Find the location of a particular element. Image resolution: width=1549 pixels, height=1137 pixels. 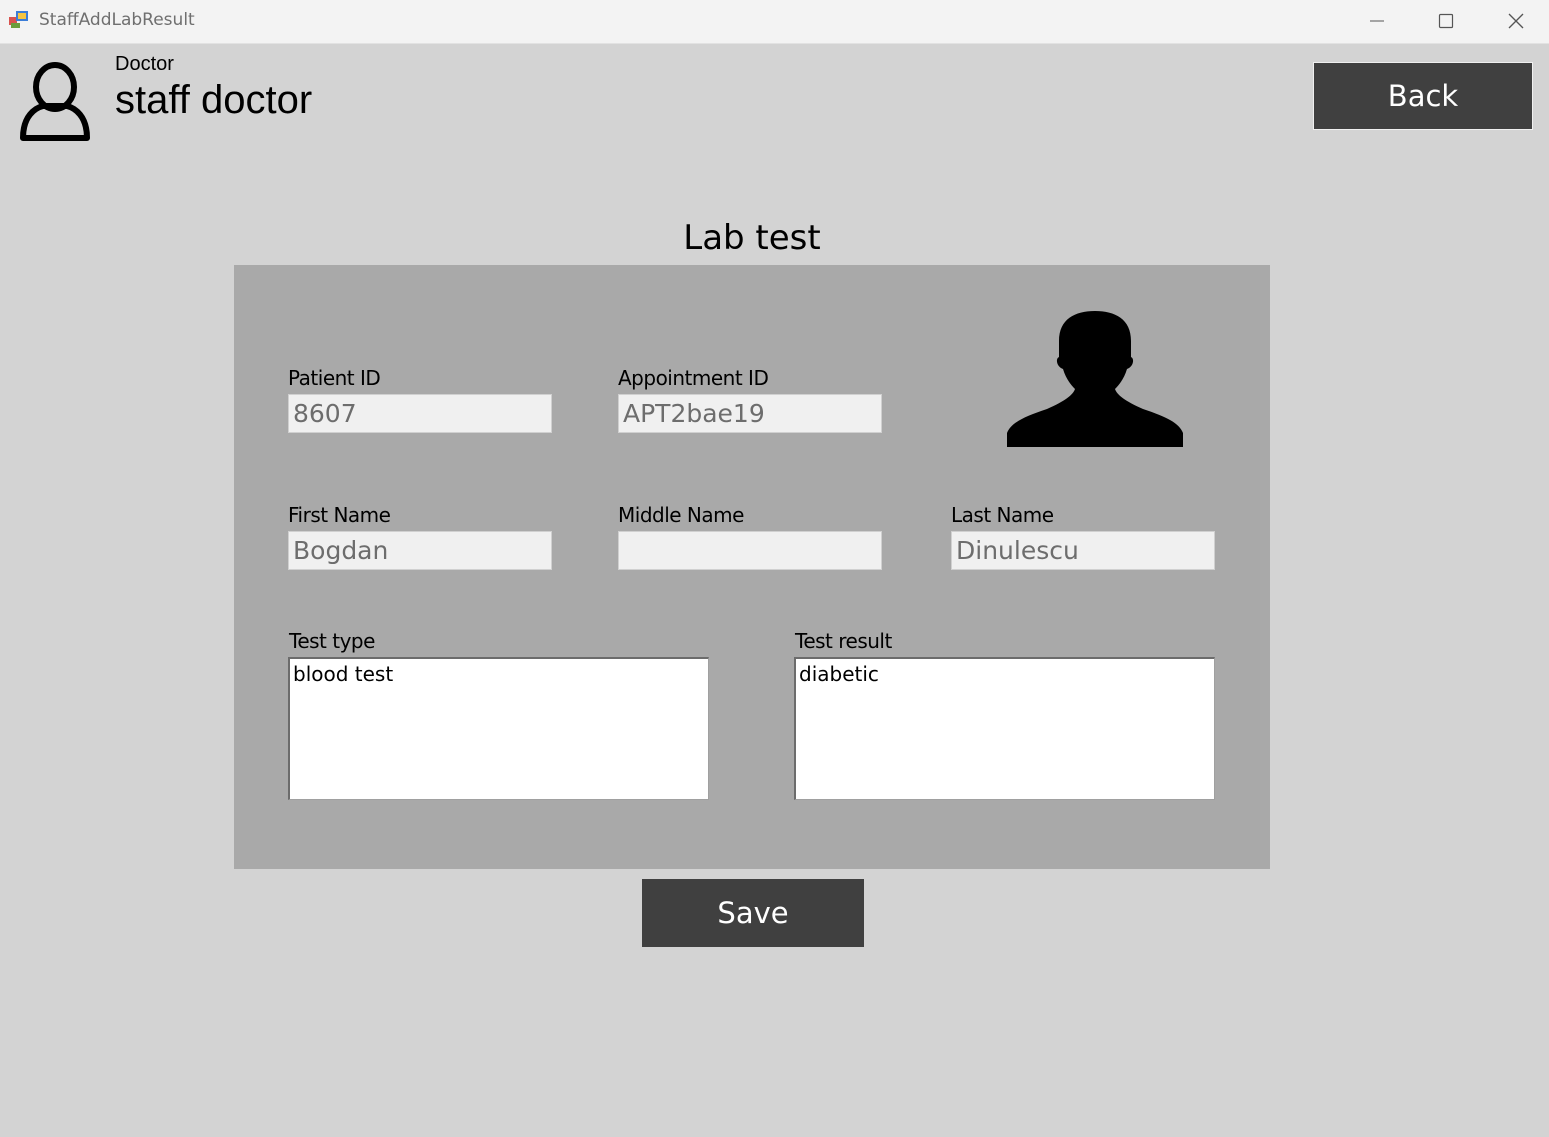

close-button is located at coordinates (1515, 21).